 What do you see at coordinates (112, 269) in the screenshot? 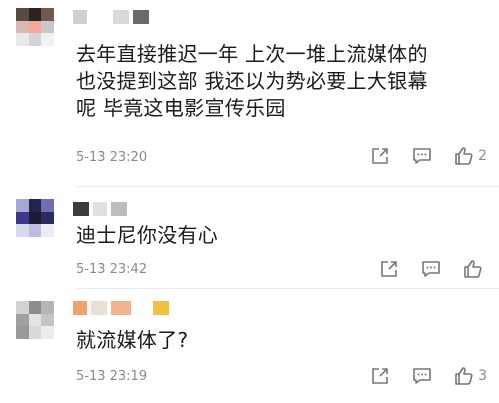
I see `comment-timestamp: 5-13 23:42` at bounding box center [112, 269].